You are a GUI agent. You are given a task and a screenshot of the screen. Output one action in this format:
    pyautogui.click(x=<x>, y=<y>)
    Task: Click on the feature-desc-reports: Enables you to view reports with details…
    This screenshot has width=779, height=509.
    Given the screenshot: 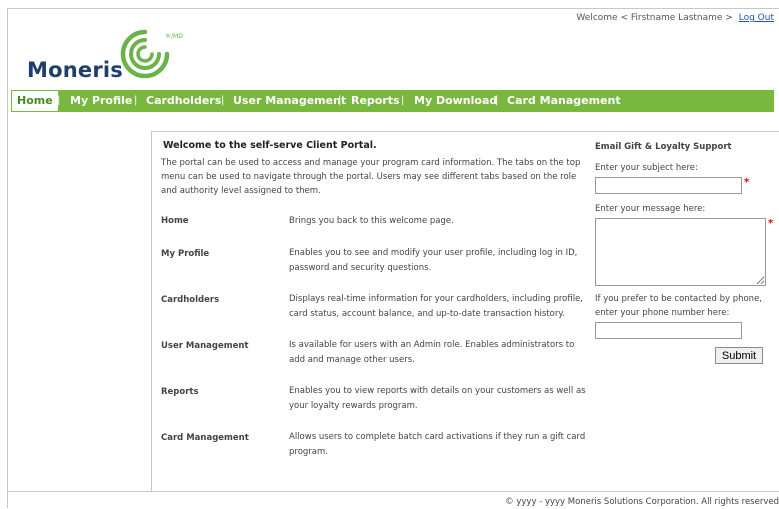 What is the action you would take?
    pyautogui.click(x=437, y=398)
    